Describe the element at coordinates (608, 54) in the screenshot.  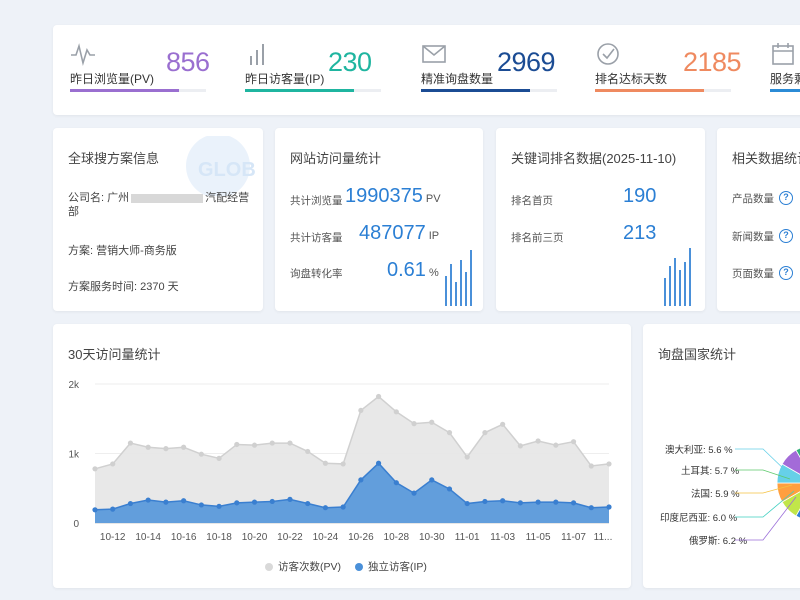
I see `check-circle-icon` at that location.